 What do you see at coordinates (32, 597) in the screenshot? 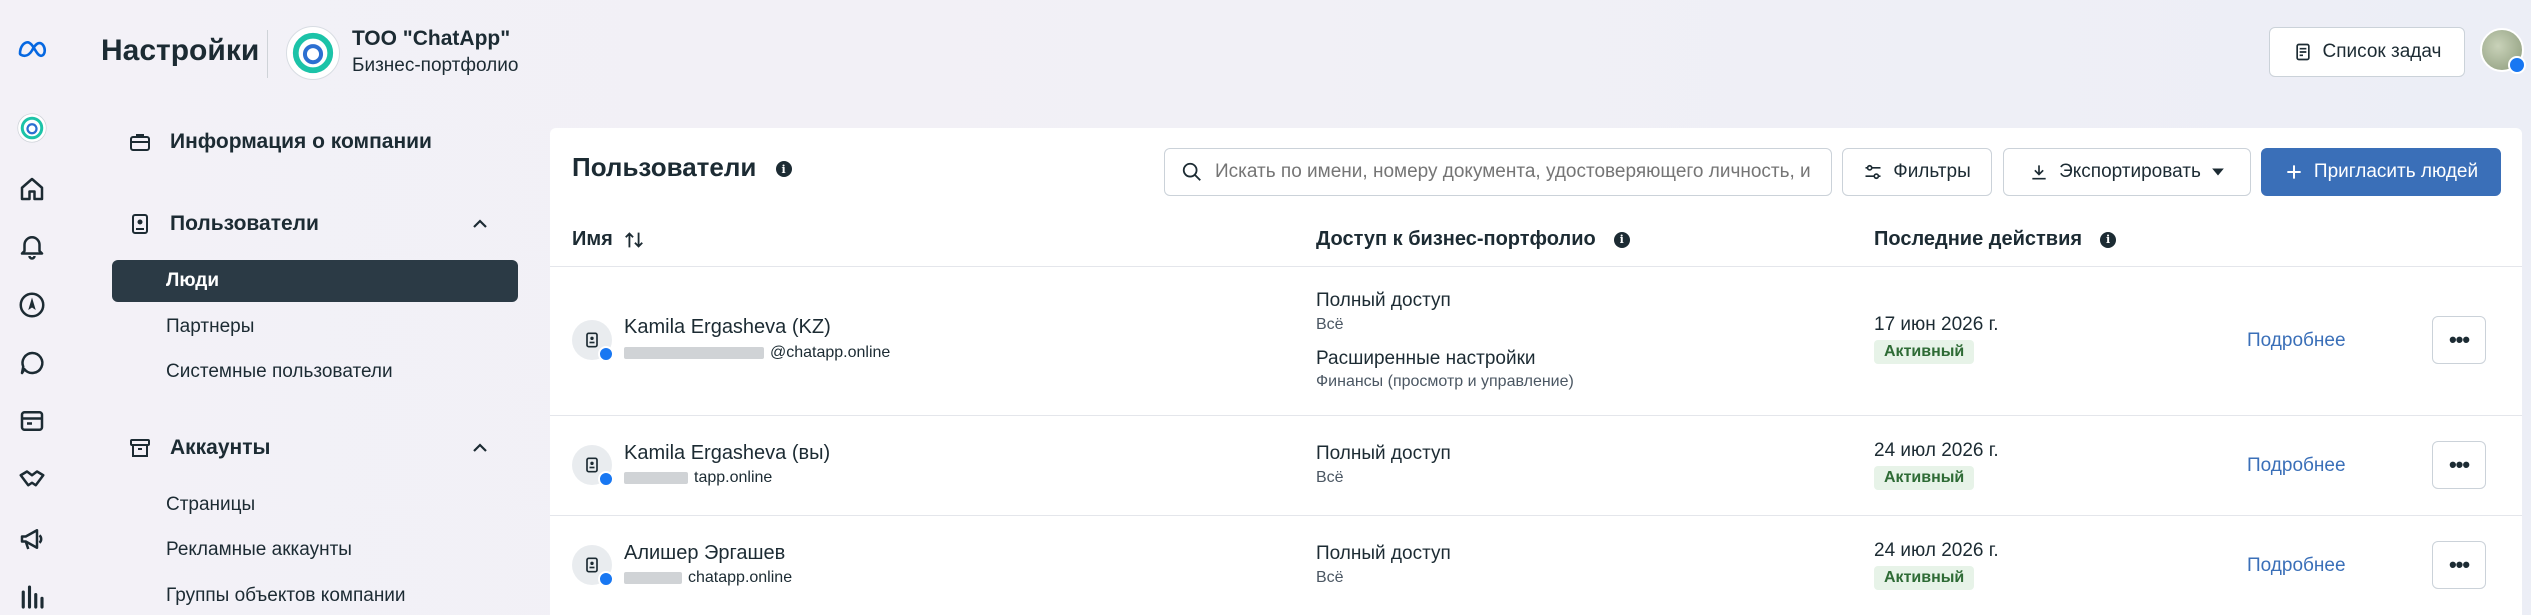
I see `analytics-icon` at bounding box center [32, 597].